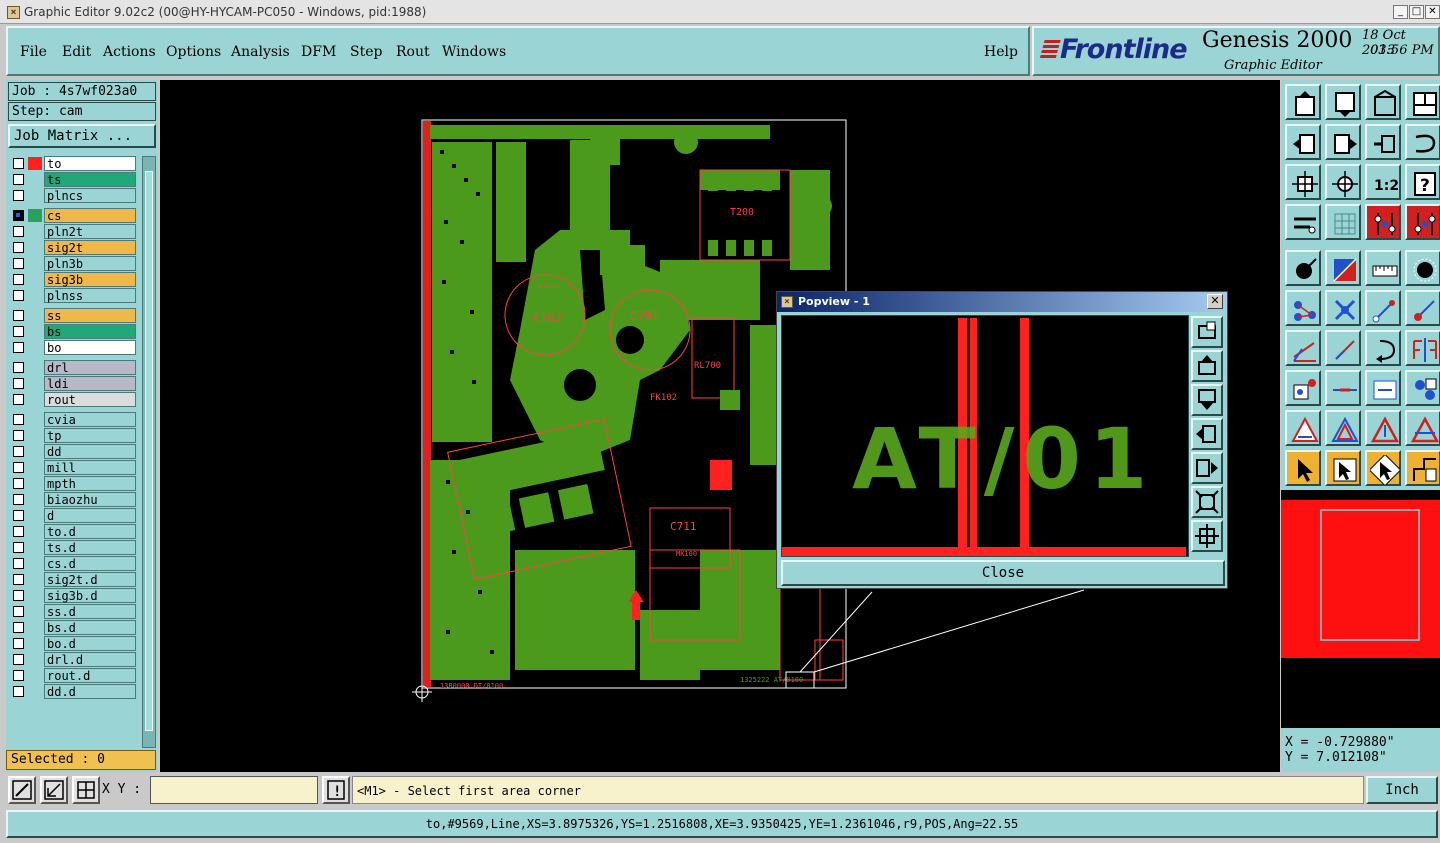  I want to click on layer-row: cs.d, so click(74, 563).